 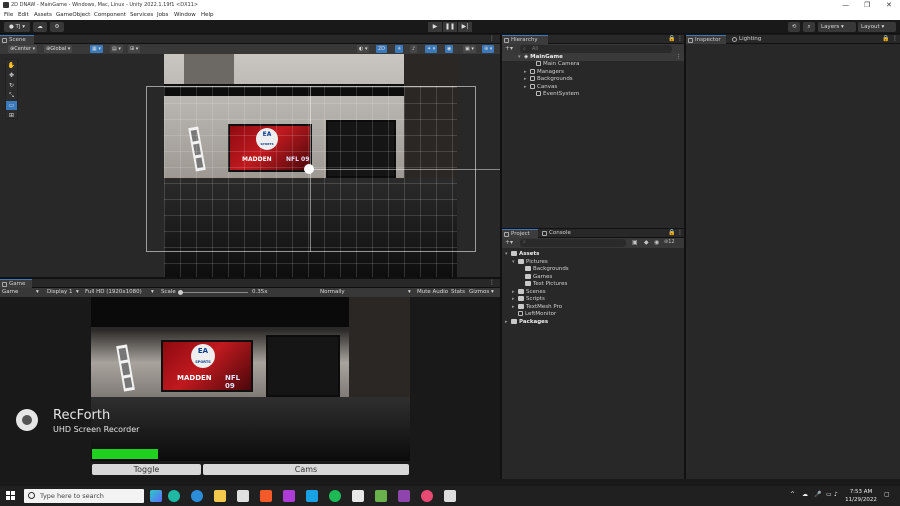 What do you see at coordinates (399, 49) in the screenshot?
I see `lighting-toggle: ☀` at bounding box center [399, 49].